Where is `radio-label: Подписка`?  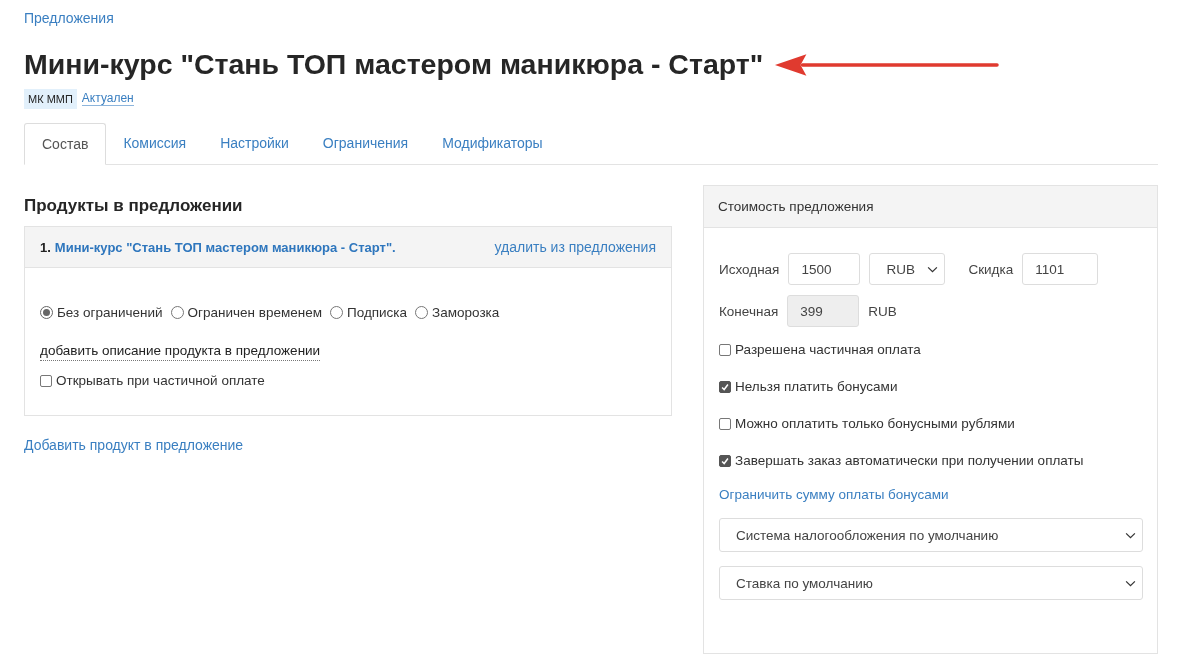
radio-label: Подписка is located at coordinates (377, 312).